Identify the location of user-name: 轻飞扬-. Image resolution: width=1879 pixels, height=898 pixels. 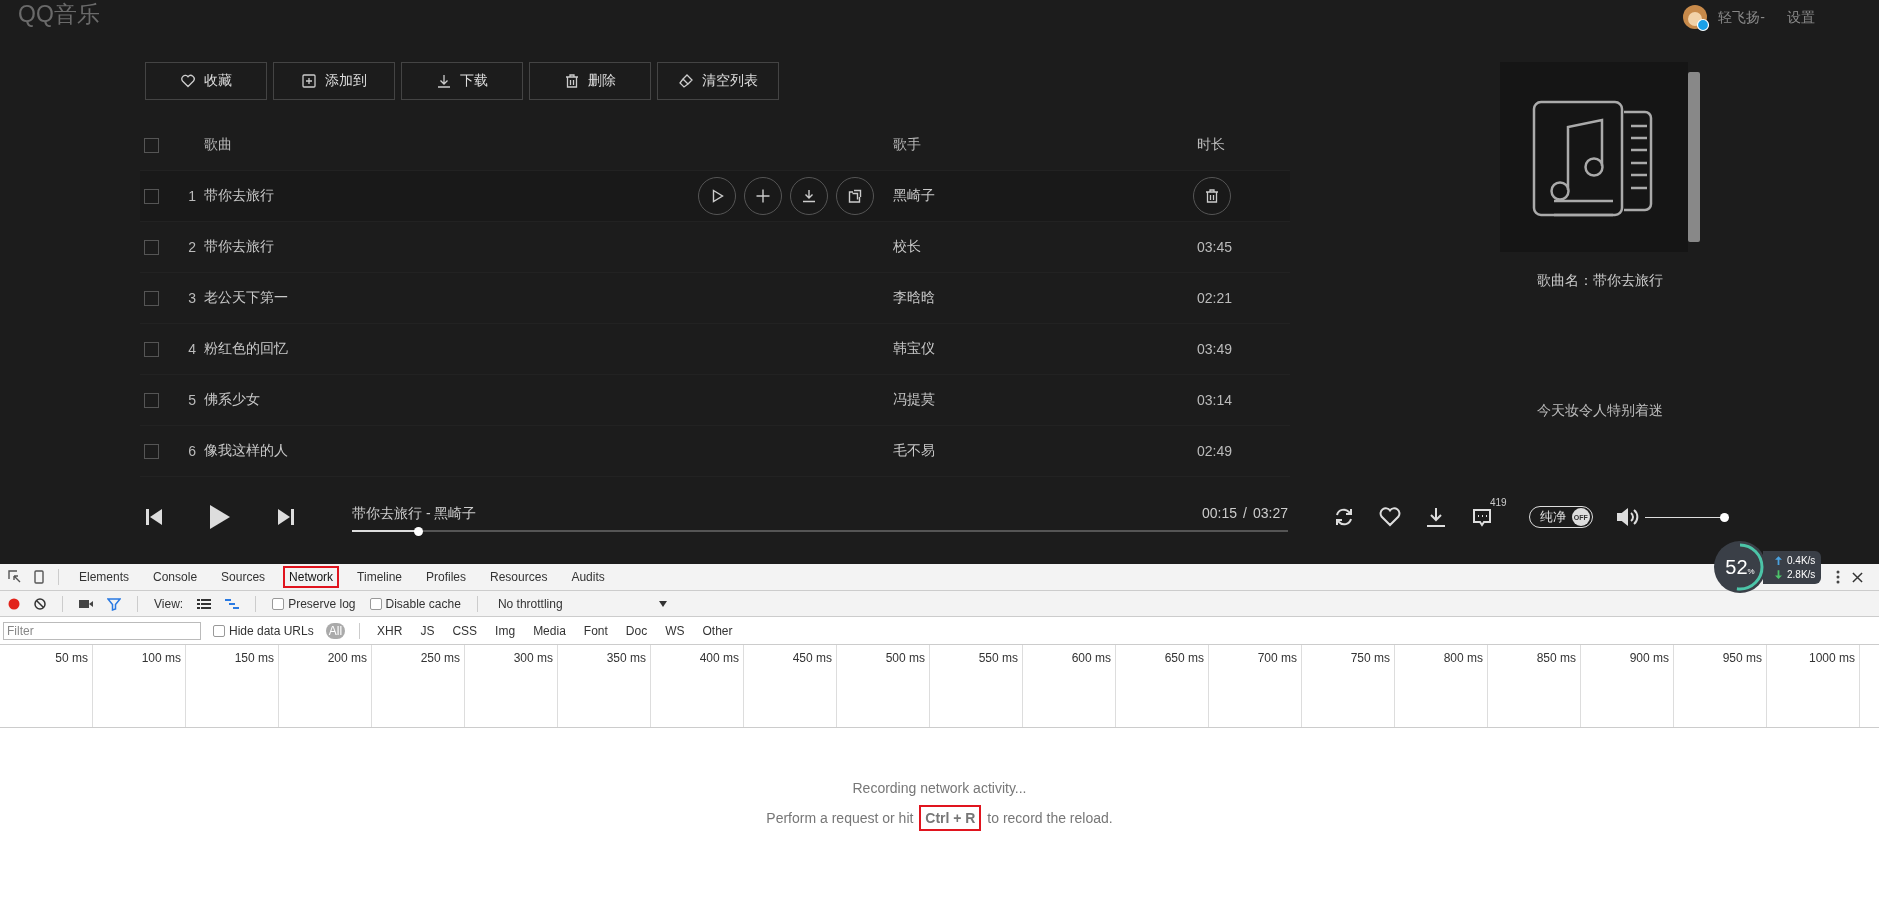
(1741, 18).